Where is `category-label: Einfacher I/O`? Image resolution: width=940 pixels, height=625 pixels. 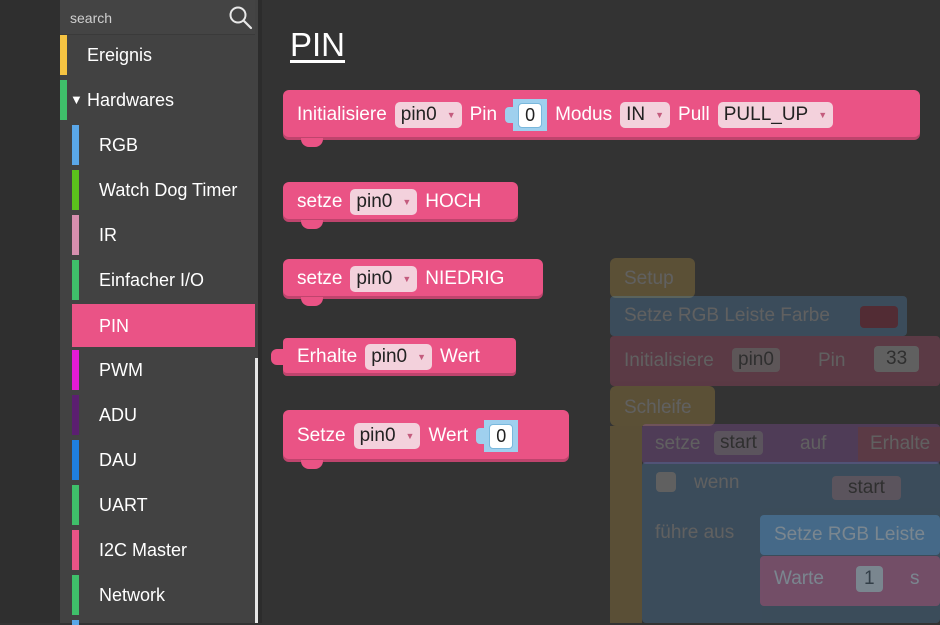
category-label: Einfacher I/O is located at coordinates (152, 280).